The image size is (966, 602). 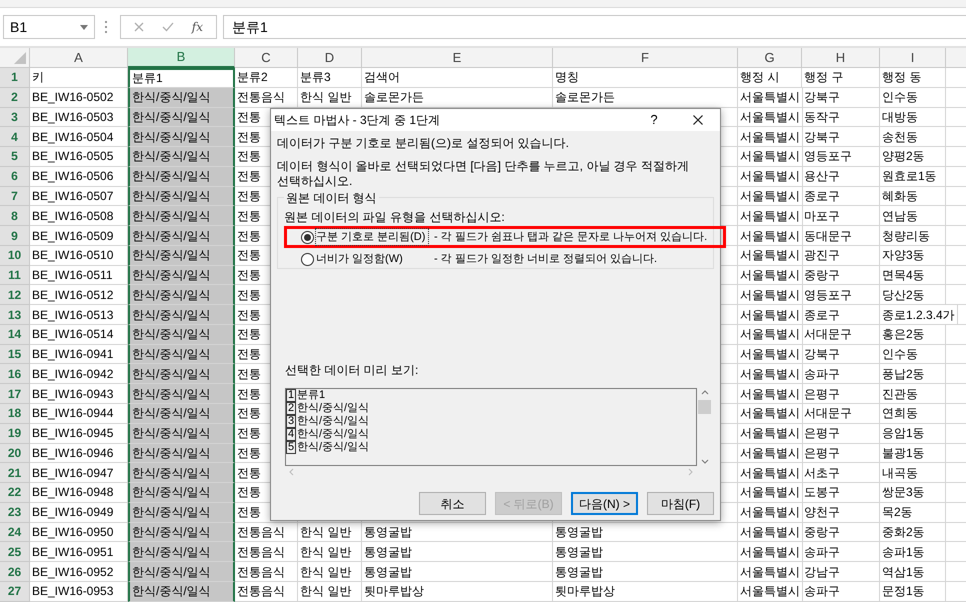 What do you see at coordinates (15, 98) in the screenshot?
I see `row-header: 2` at bounding box center [15, 98].